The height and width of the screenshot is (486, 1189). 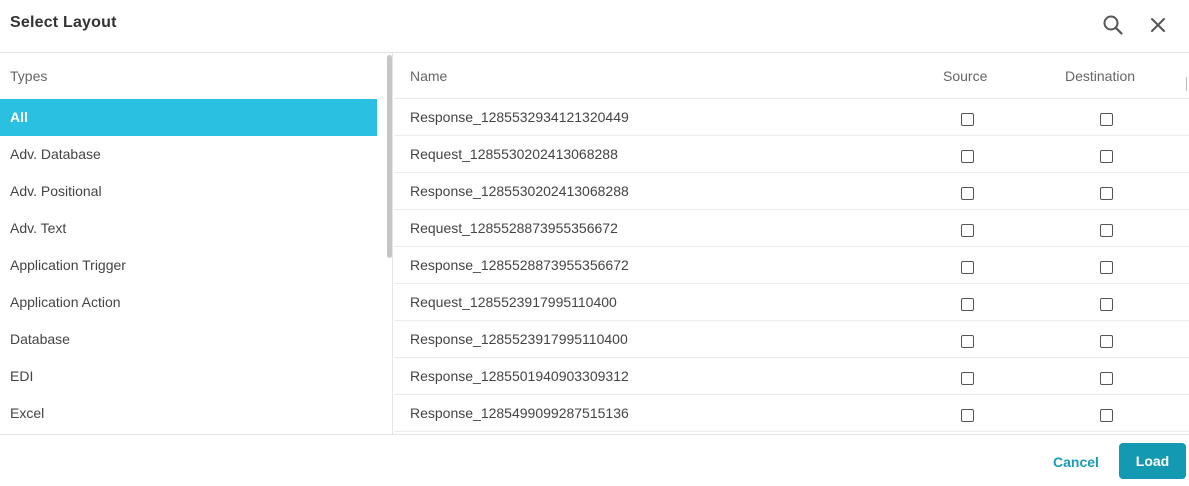 What do you see at coordinates (188, 302) in the screenshot?
I see `type-item-application-action: Application Action` at bounding box center [188, 302].